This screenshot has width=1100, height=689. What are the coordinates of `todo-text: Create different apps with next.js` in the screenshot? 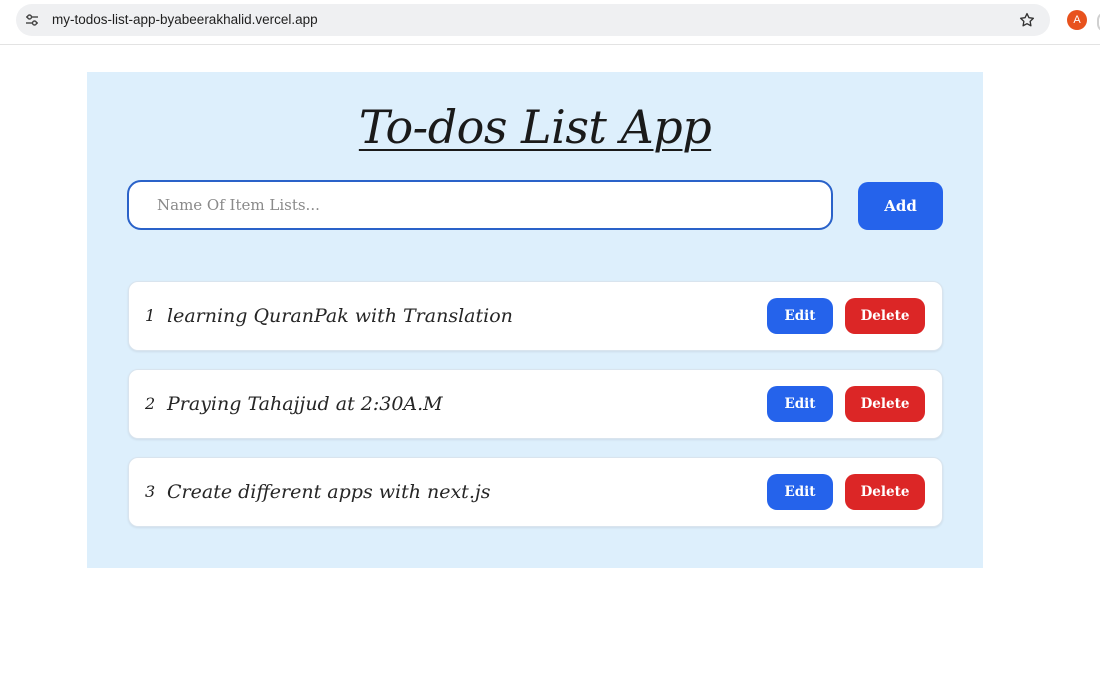 It's located at (329, 492).